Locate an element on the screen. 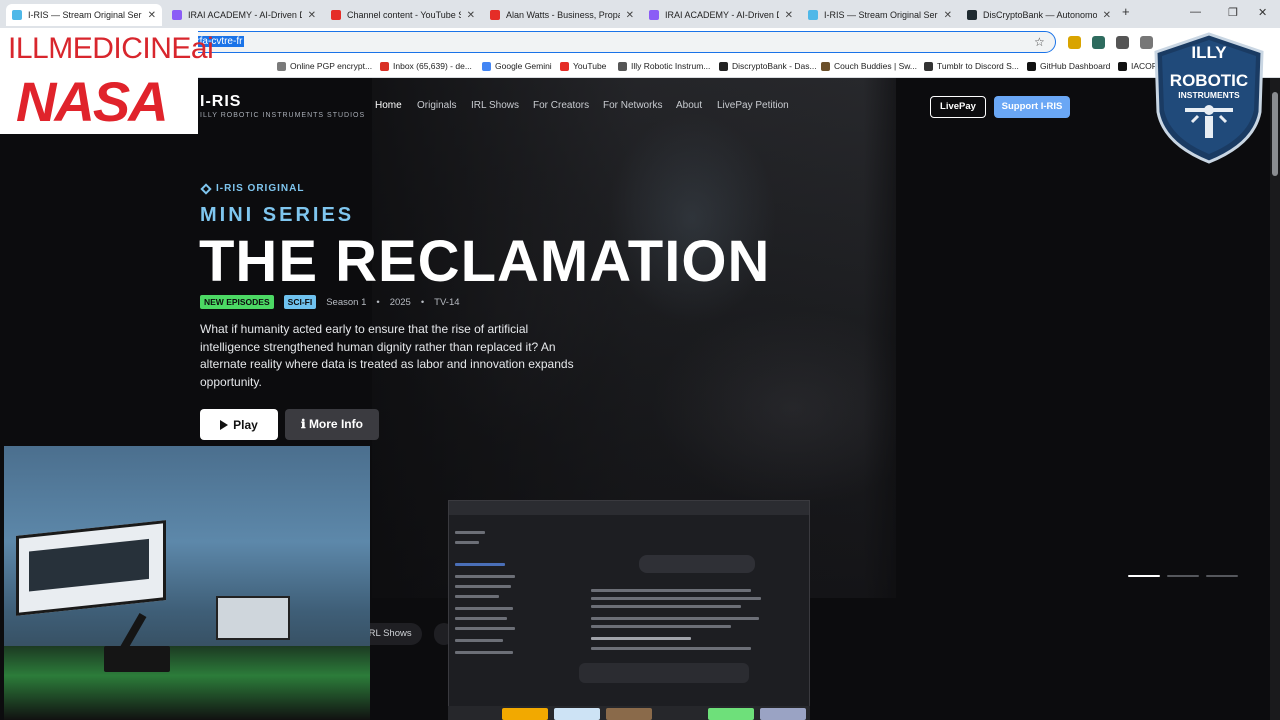  season-text: Season 1 is located at coordinates (346, 302).